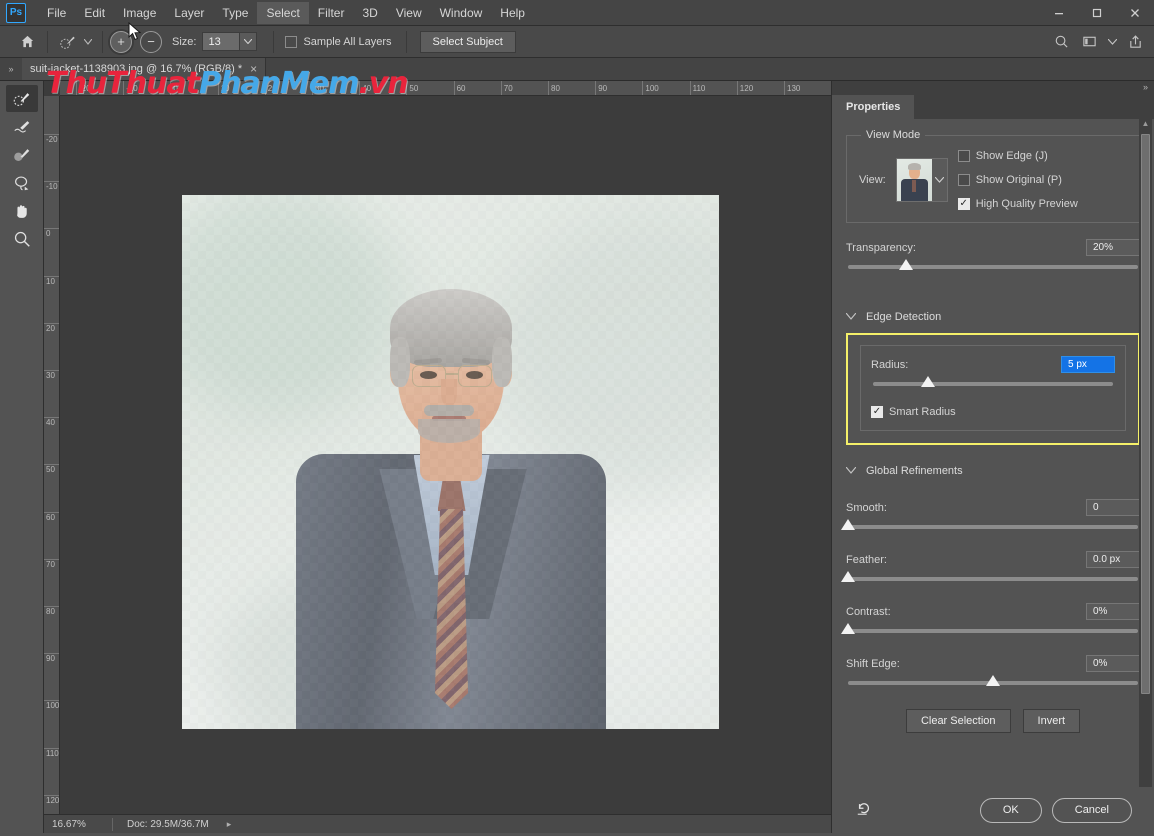  What do you see at coordinates (990, 566) in the screenshot?
I see `slider-row: Feather: 0.0 px` at bounding box center [990, 566].